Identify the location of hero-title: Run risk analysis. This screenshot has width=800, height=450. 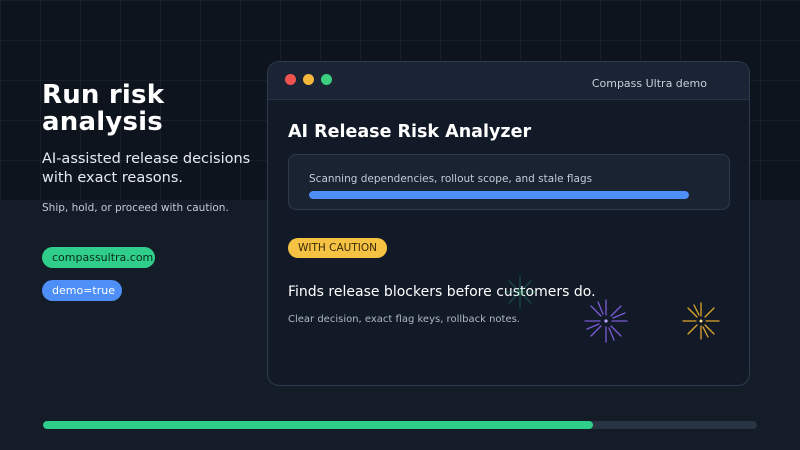
(103, 108).